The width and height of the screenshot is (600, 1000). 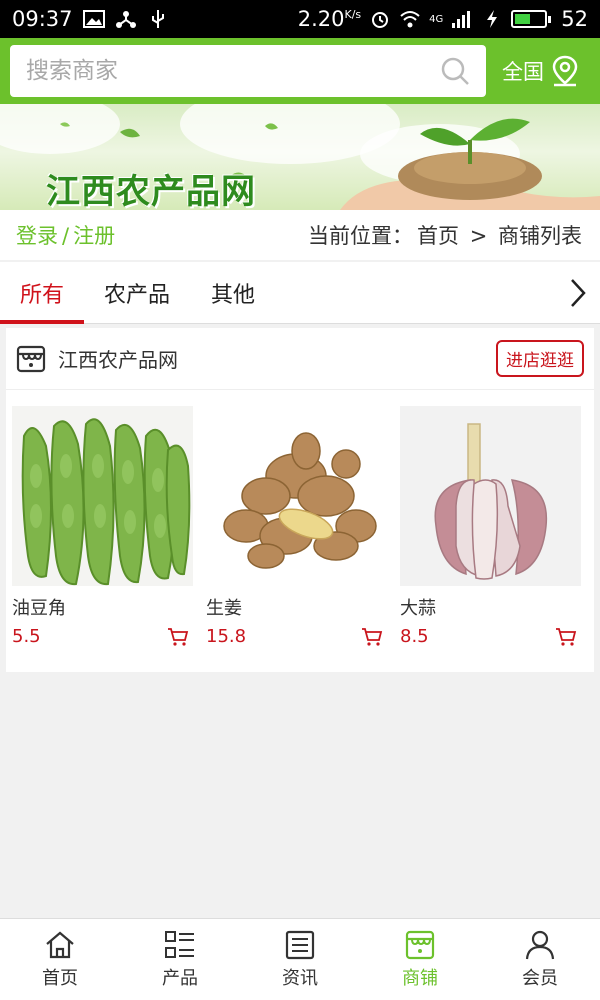 What do you see at coordinates (300, 978) in the screenshot?
I see `nav-label: 资讯` at bounding box center [300, 978].